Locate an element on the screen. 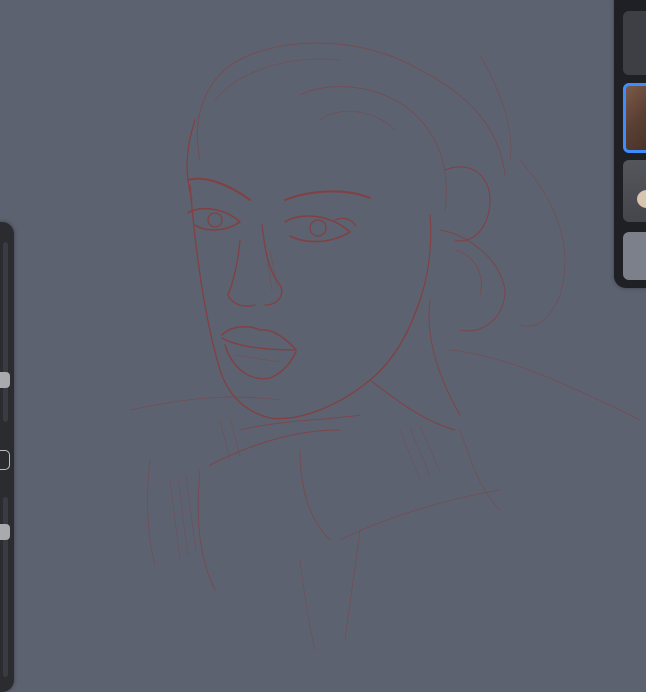  layer-thumbnail-figure is located at coordinates (634, 191).